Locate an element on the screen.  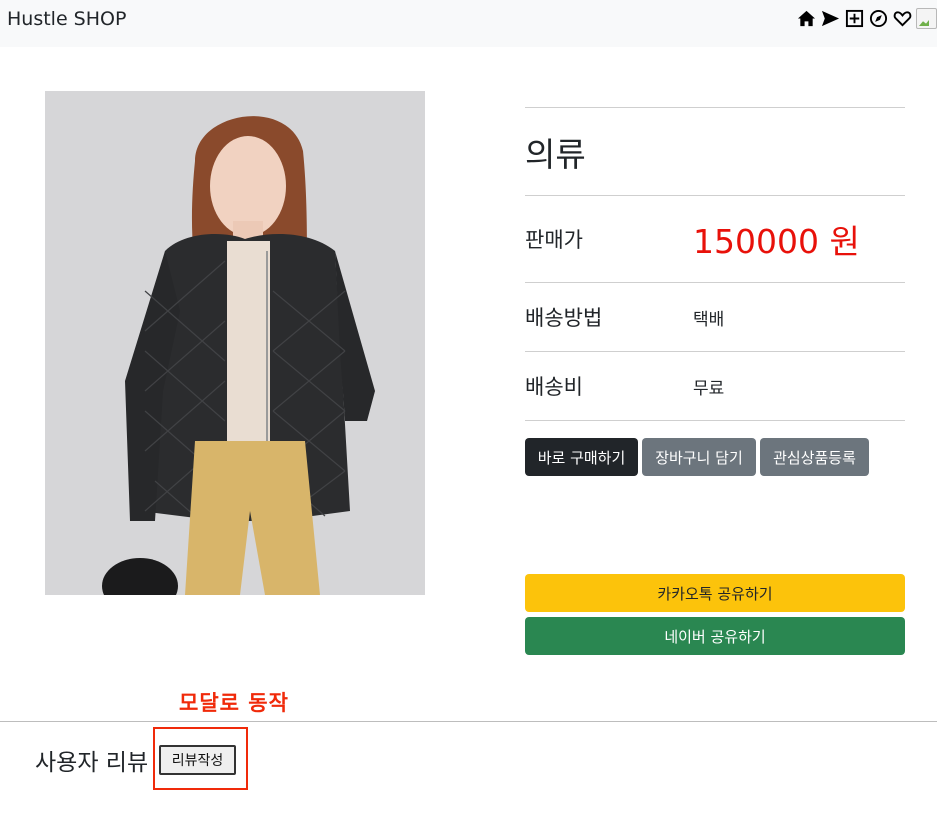
fee-row: 배송비 무료 is located at coordinates (715, 386).